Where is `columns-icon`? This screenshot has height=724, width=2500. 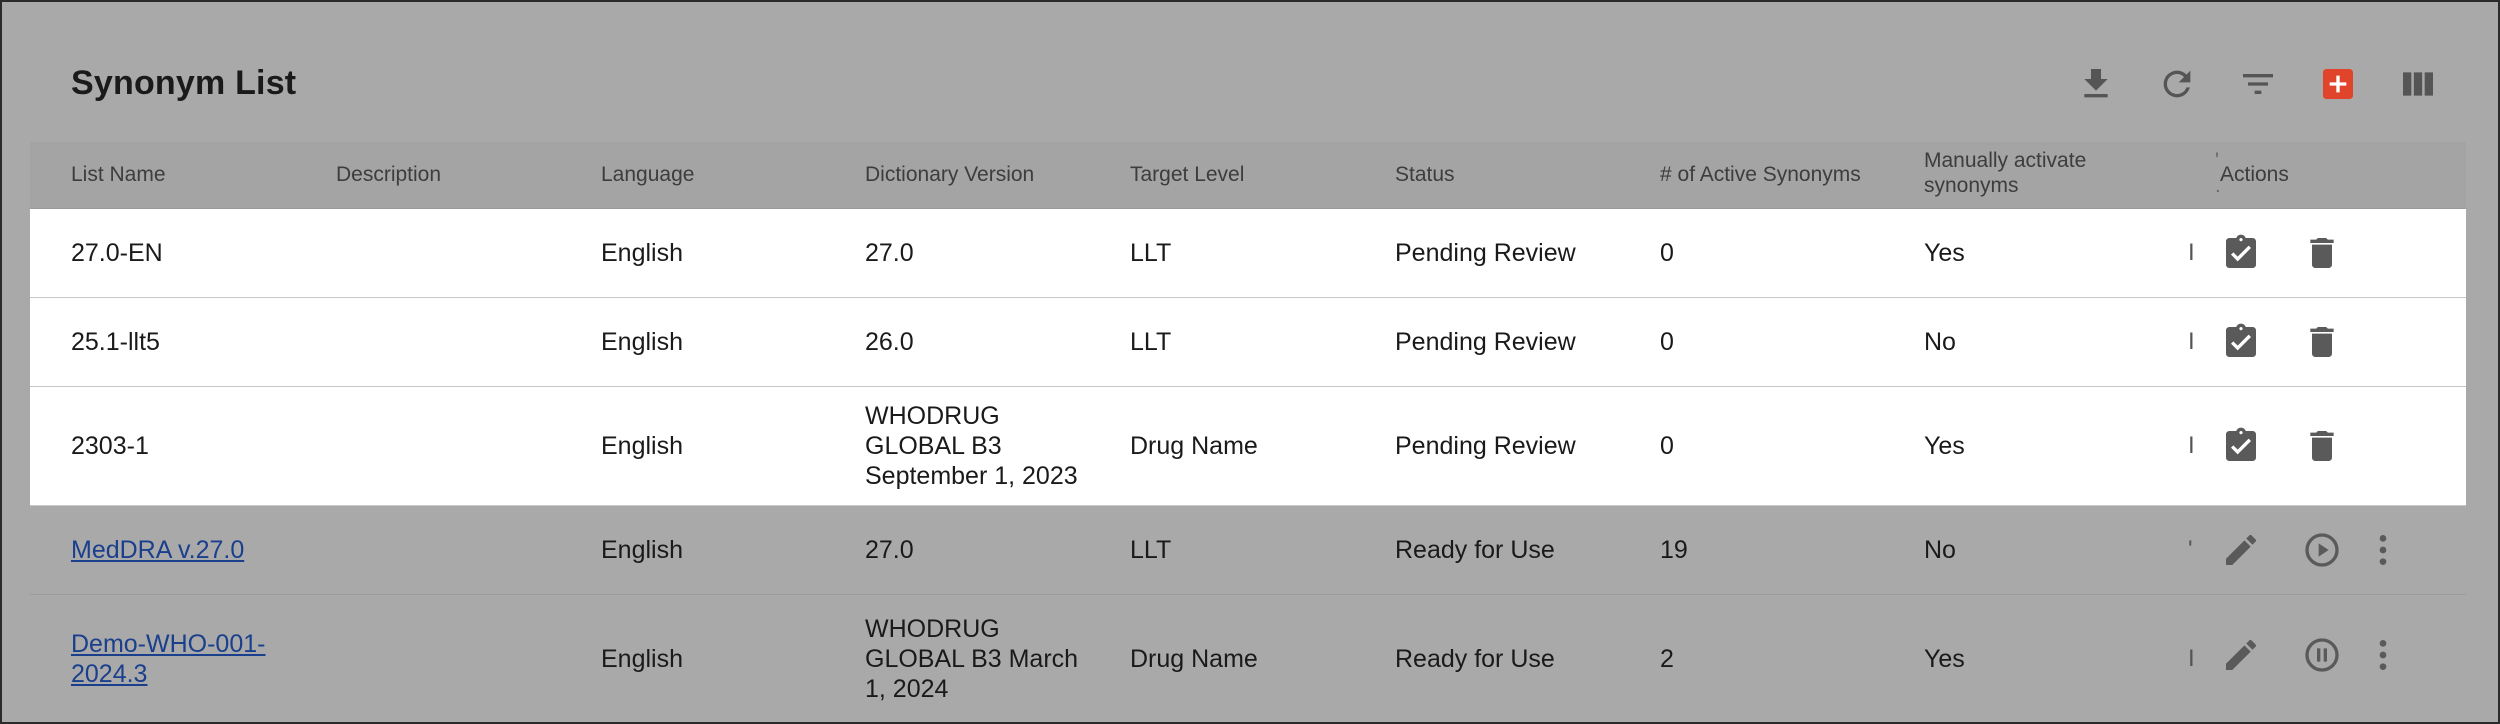
columns-icon is located at coordinates (2418, 84).